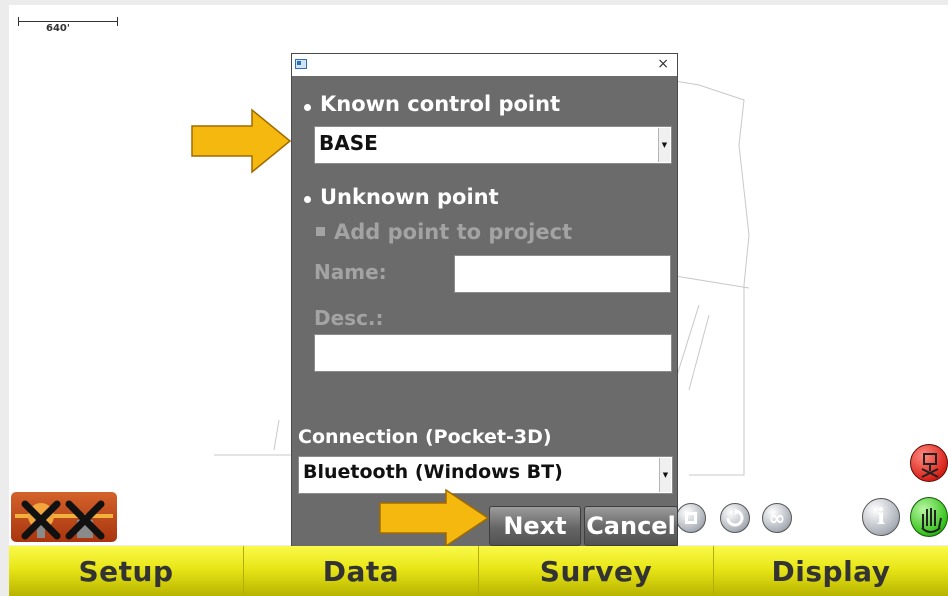 This screenshot has width=948, height=596. What do you see at coordinates (64, 517) in the screenshot?
I see `gps-status-icon` at bounding box center [64, 517].